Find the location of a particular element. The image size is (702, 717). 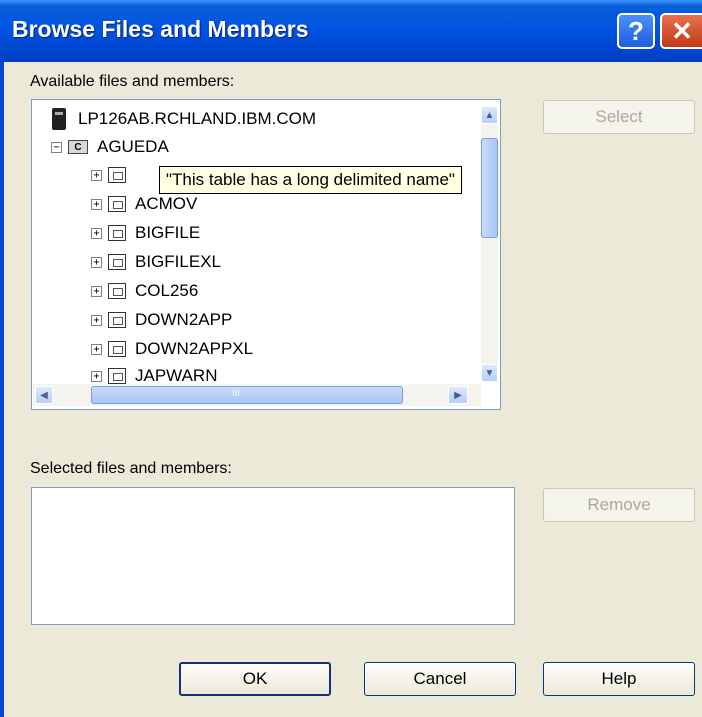

selected-files-label: Selected files and members: is located at coordinates (131, 468).